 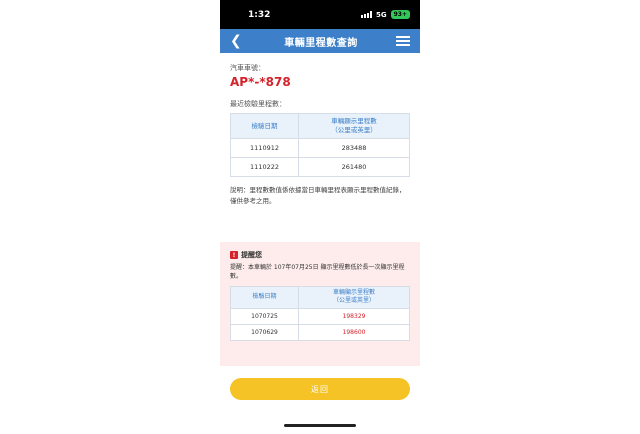 I want to click on row-mileage: 261480, so click(x=354, y=167).